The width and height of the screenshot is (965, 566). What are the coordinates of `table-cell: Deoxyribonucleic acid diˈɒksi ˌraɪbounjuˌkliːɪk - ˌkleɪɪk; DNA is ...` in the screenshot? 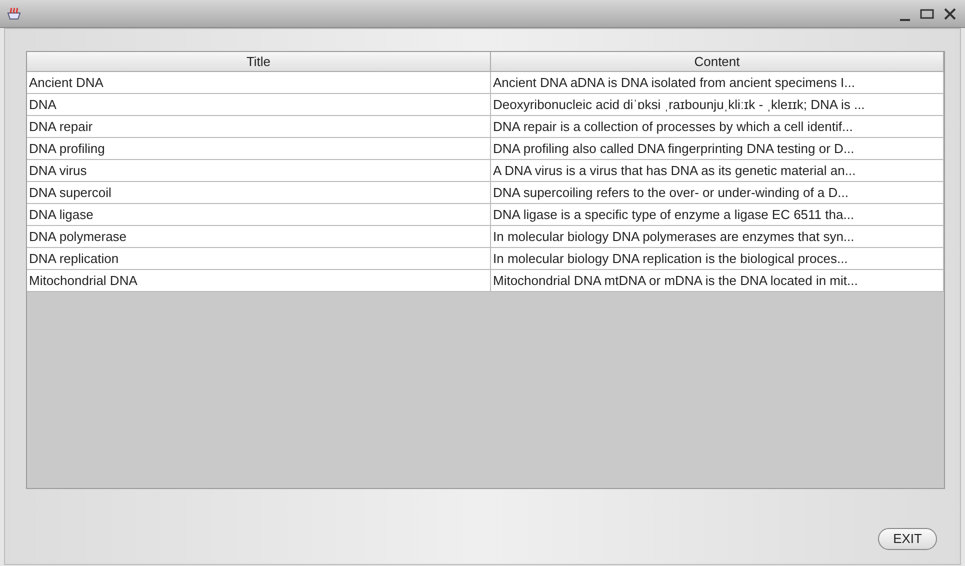 It's located at (717, 105).